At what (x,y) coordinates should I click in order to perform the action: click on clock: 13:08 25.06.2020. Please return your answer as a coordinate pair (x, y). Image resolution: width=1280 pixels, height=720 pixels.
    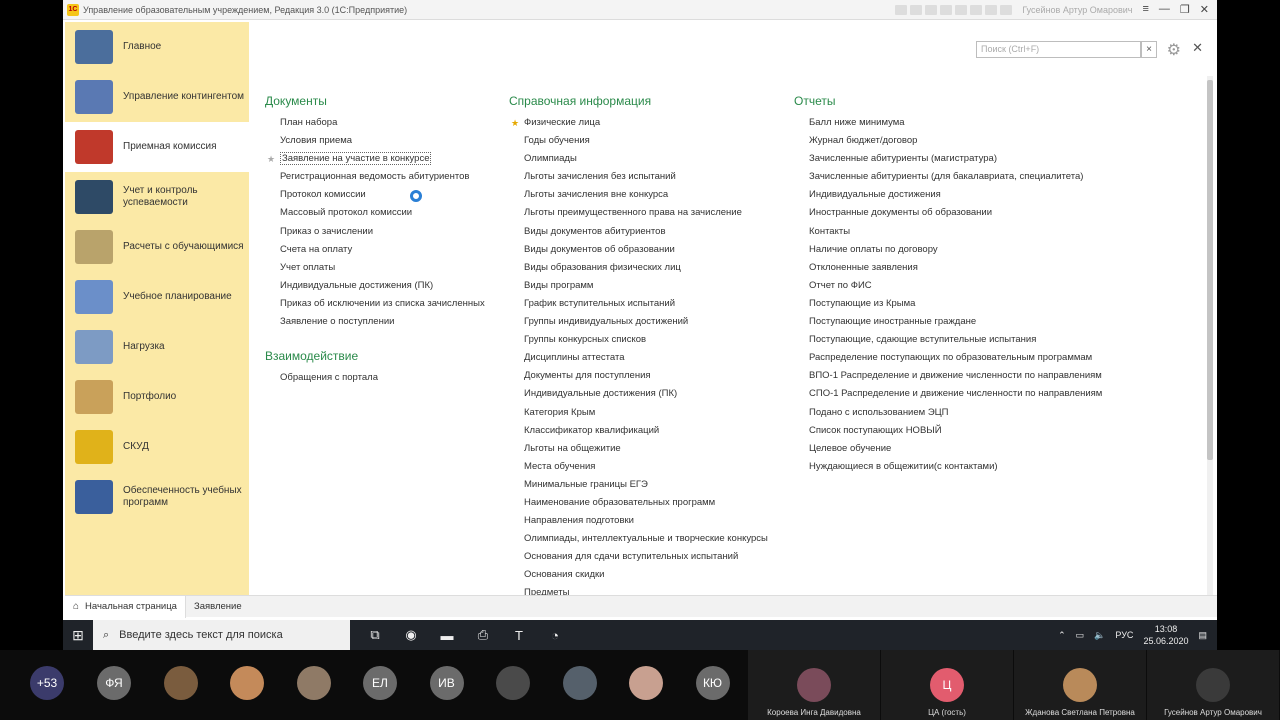
    Looking at the image, I should click on (1165, 635).